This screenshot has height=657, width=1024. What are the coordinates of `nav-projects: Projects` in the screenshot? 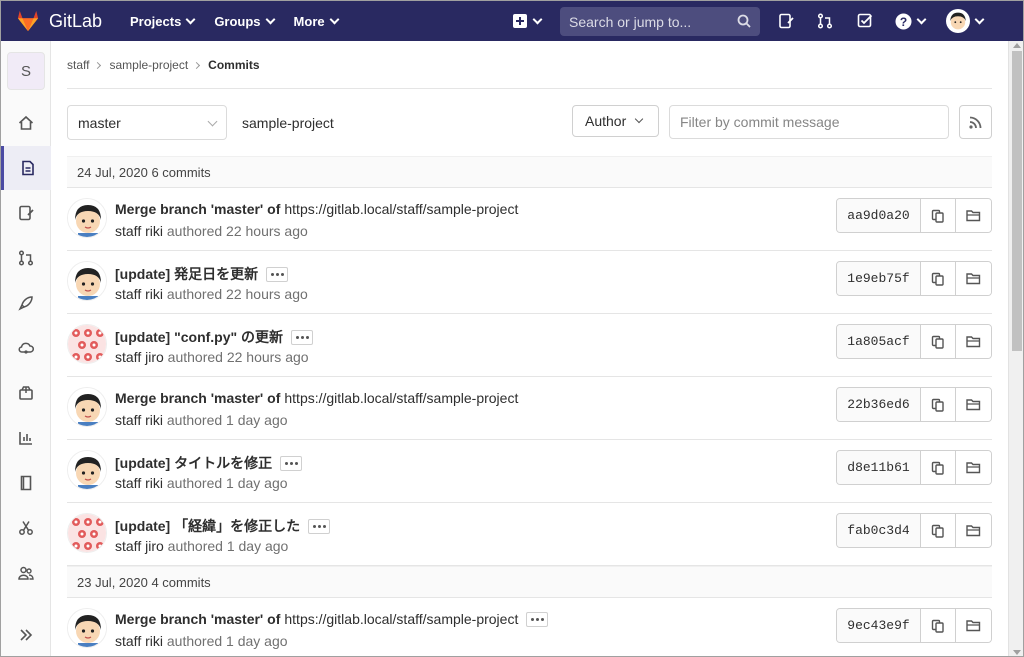 It's located at (162, 21).